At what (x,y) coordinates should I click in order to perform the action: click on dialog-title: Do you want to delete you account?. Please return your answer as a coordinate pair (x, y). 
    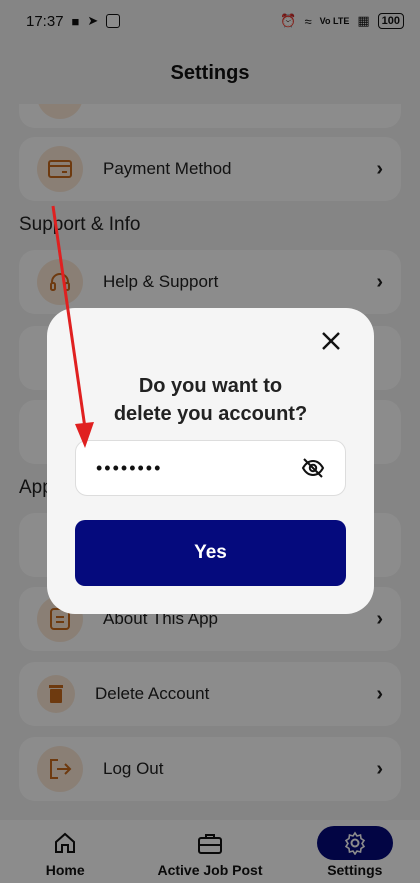
    Looking at the image, I should click on (210, 400).